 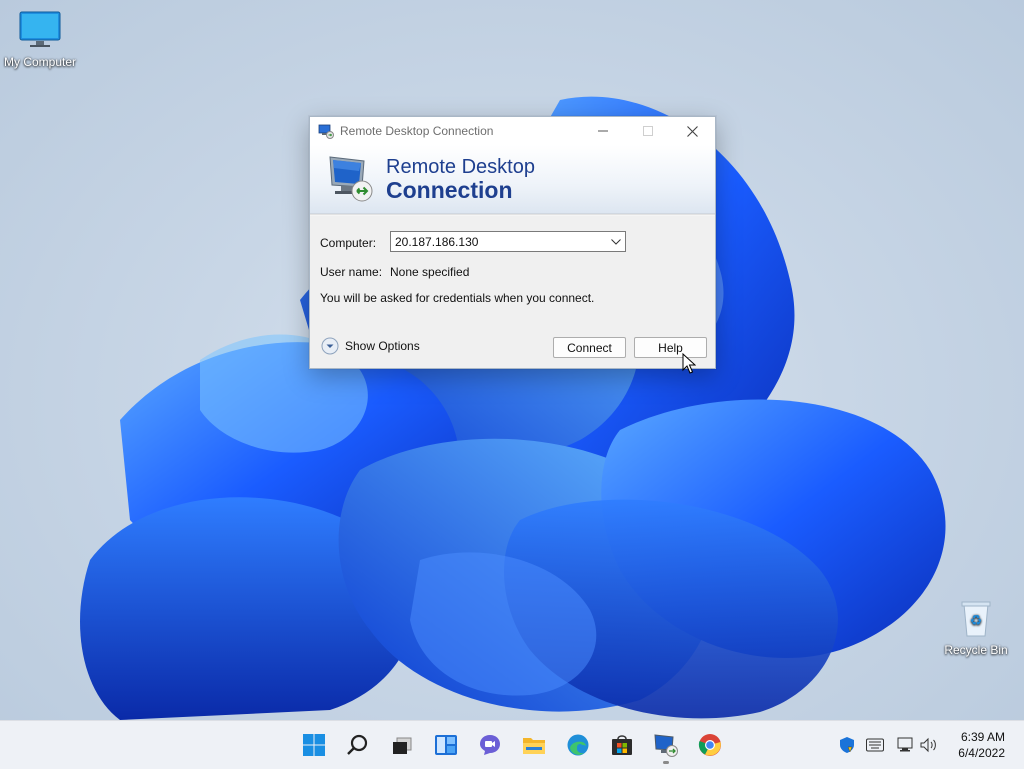 I want to click on show-options-toggle: Show Options, so click(x=370, y=346).